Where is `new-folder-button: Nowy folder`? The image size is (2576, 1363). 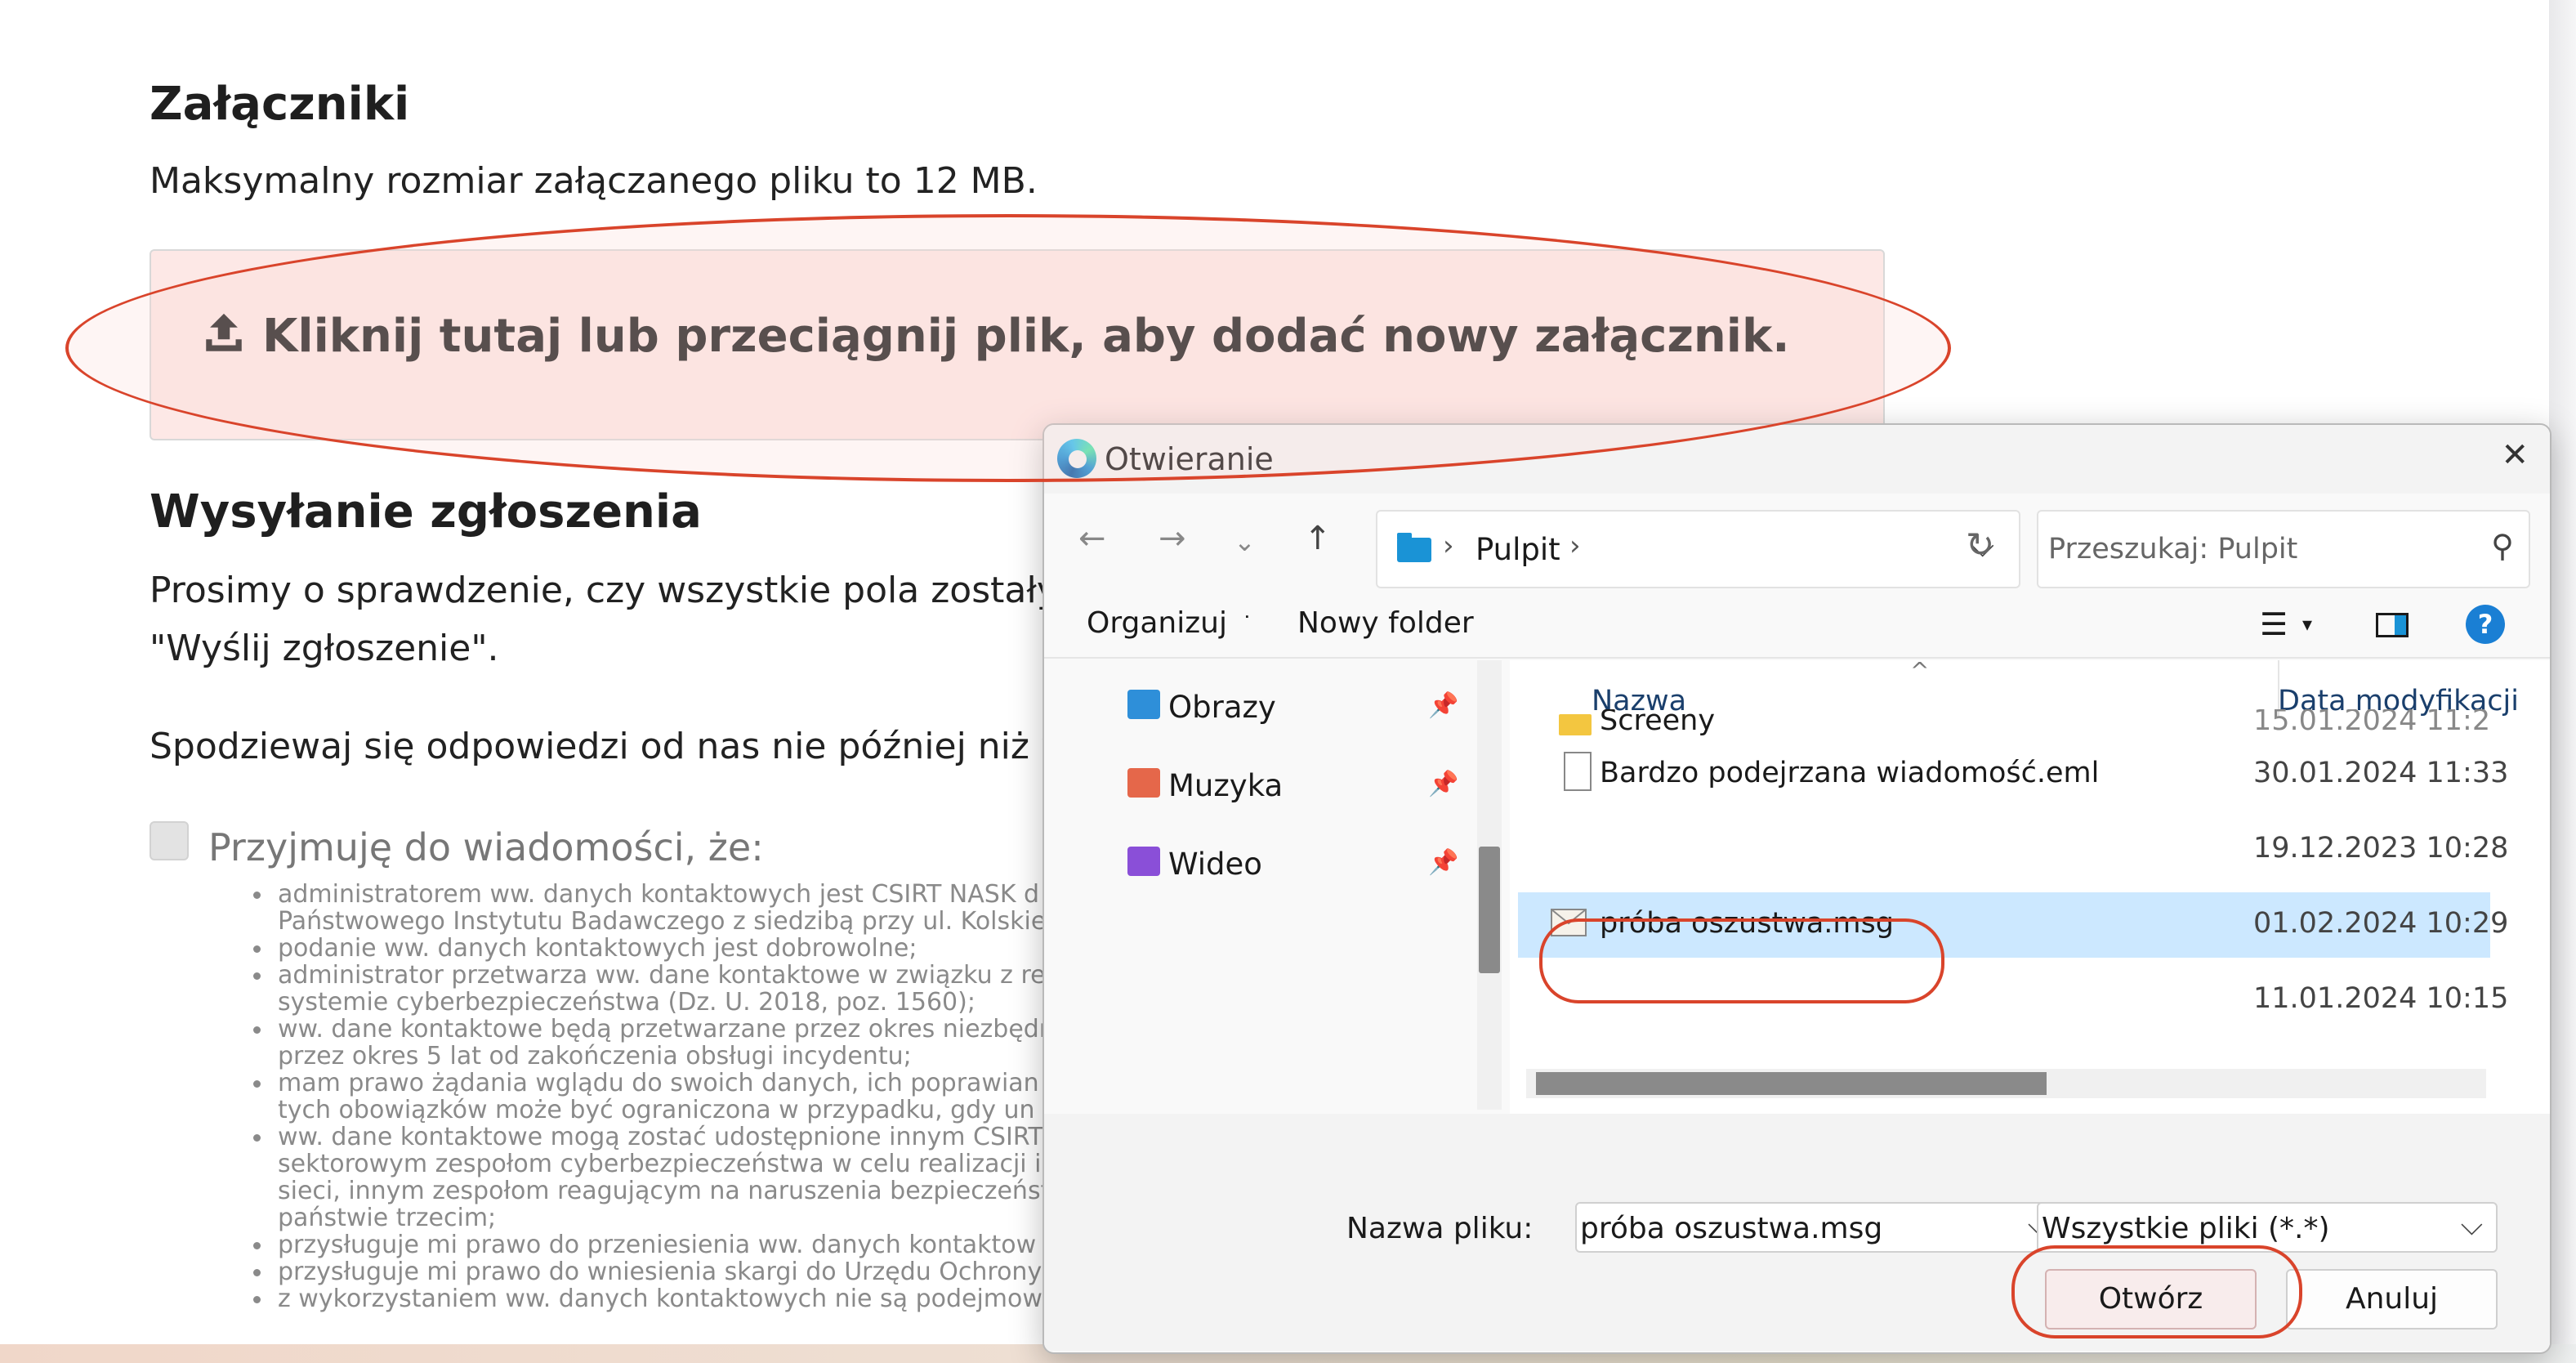
new-folder-button: Nowy folder is located at coordinates (1386, 623).